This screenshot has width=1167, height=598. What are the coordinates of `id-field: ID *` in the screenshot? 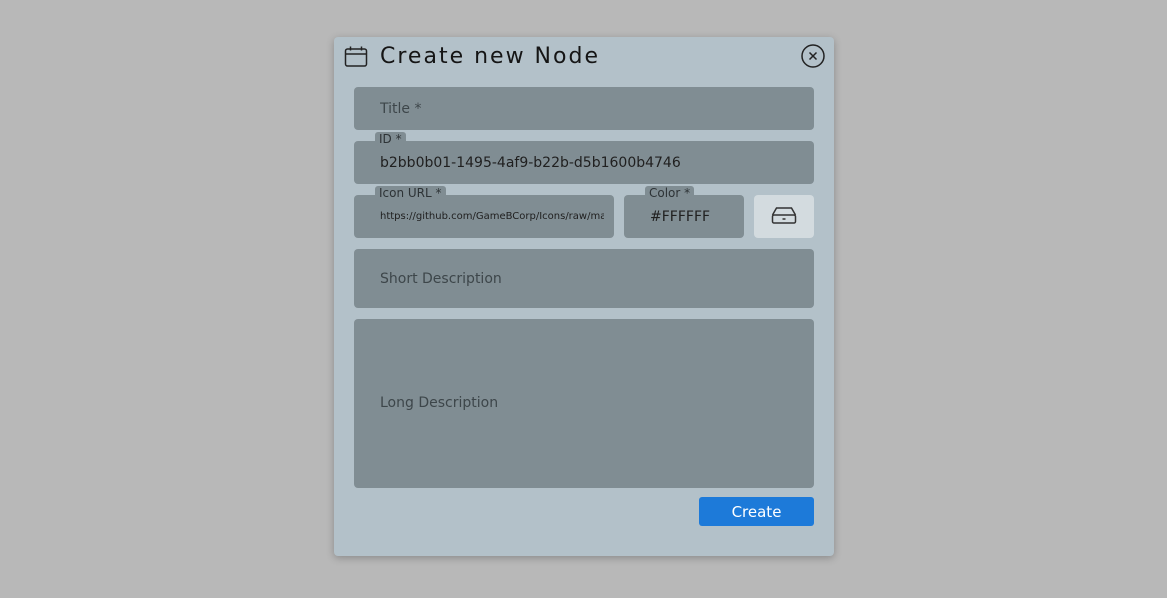 It's located at (584, 158).